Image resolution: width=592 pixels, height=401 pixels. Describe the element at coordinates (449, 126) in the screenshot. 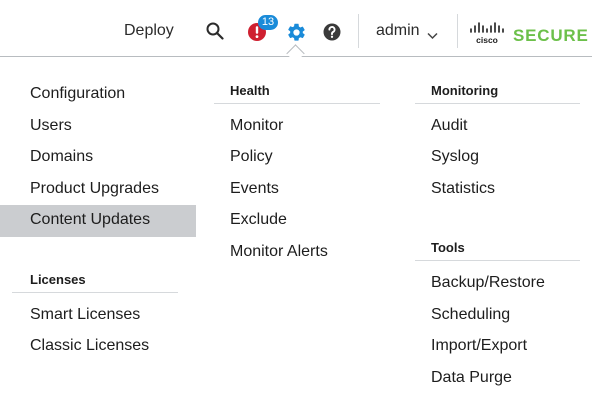

I see `menu-item-audit: Audit` at that location.